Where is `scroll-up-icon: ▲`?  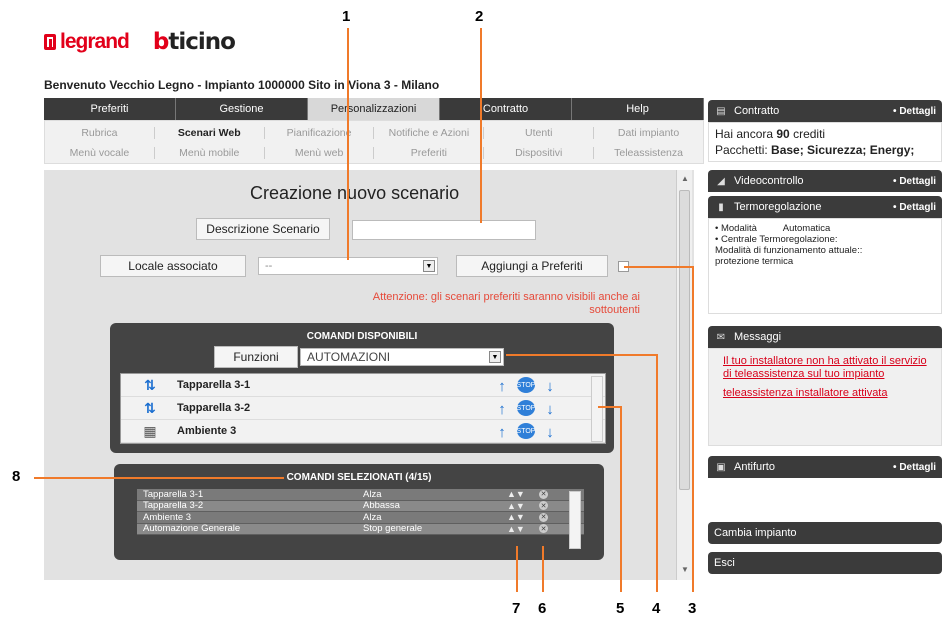
scroll-up-icon: ▲ is located at coordinates (685, 178).